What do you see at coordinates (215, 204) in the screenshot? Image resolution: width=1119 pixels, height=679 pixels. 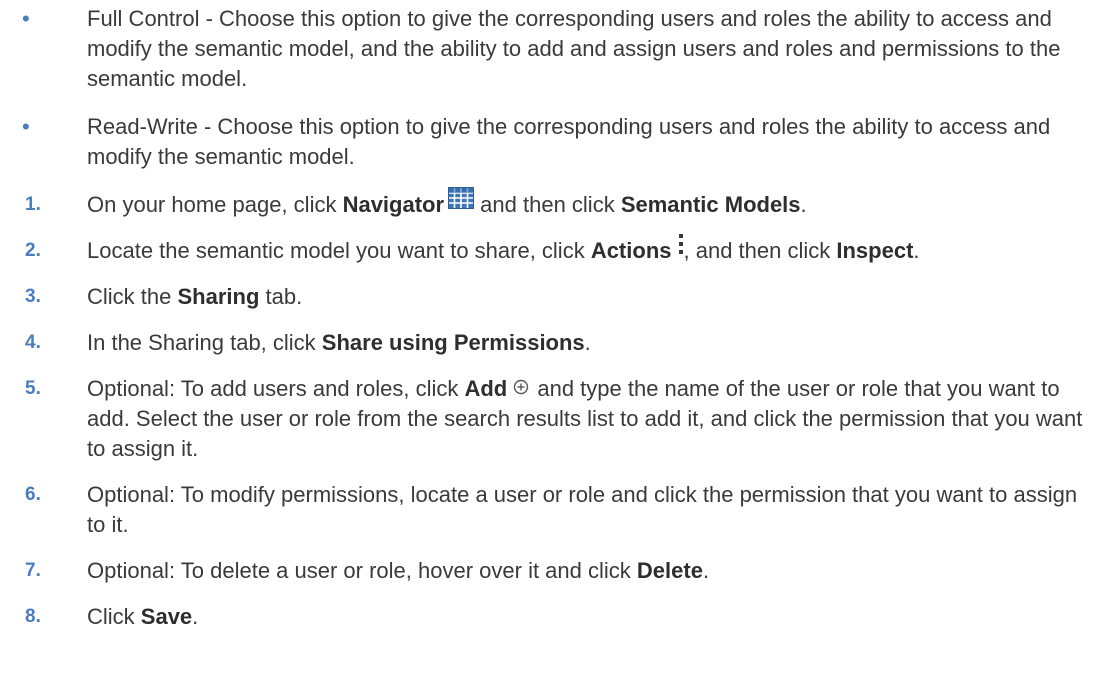 I see `step-text: On your home page, click` at bounding box center [215, 204].